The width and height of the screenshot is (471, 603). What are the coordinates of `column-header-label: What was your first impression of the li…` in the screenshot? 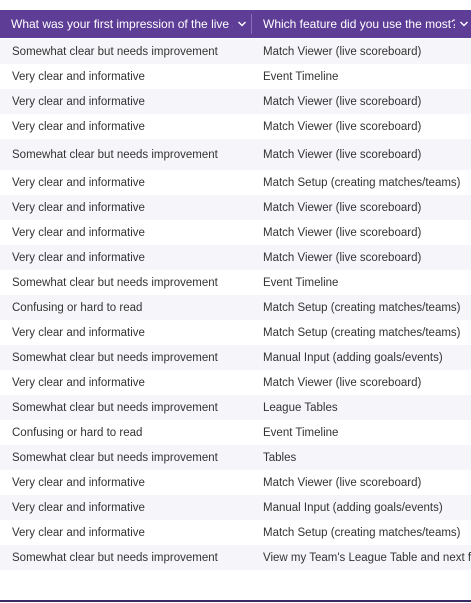 It's located at (122, 24).